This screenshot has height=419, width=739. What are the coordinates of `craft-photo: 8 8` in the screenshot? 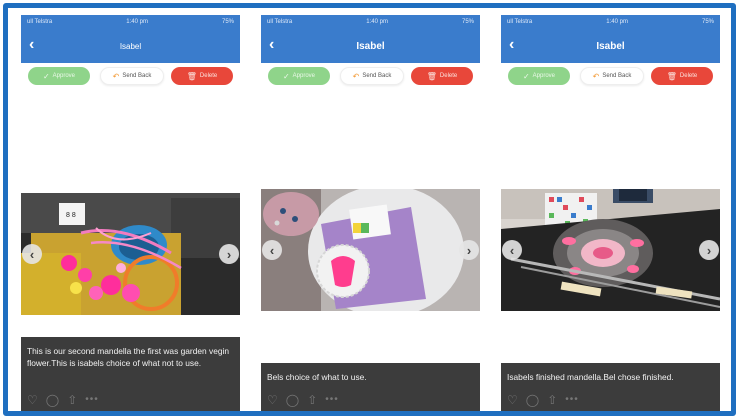 It's located at (130, 254).